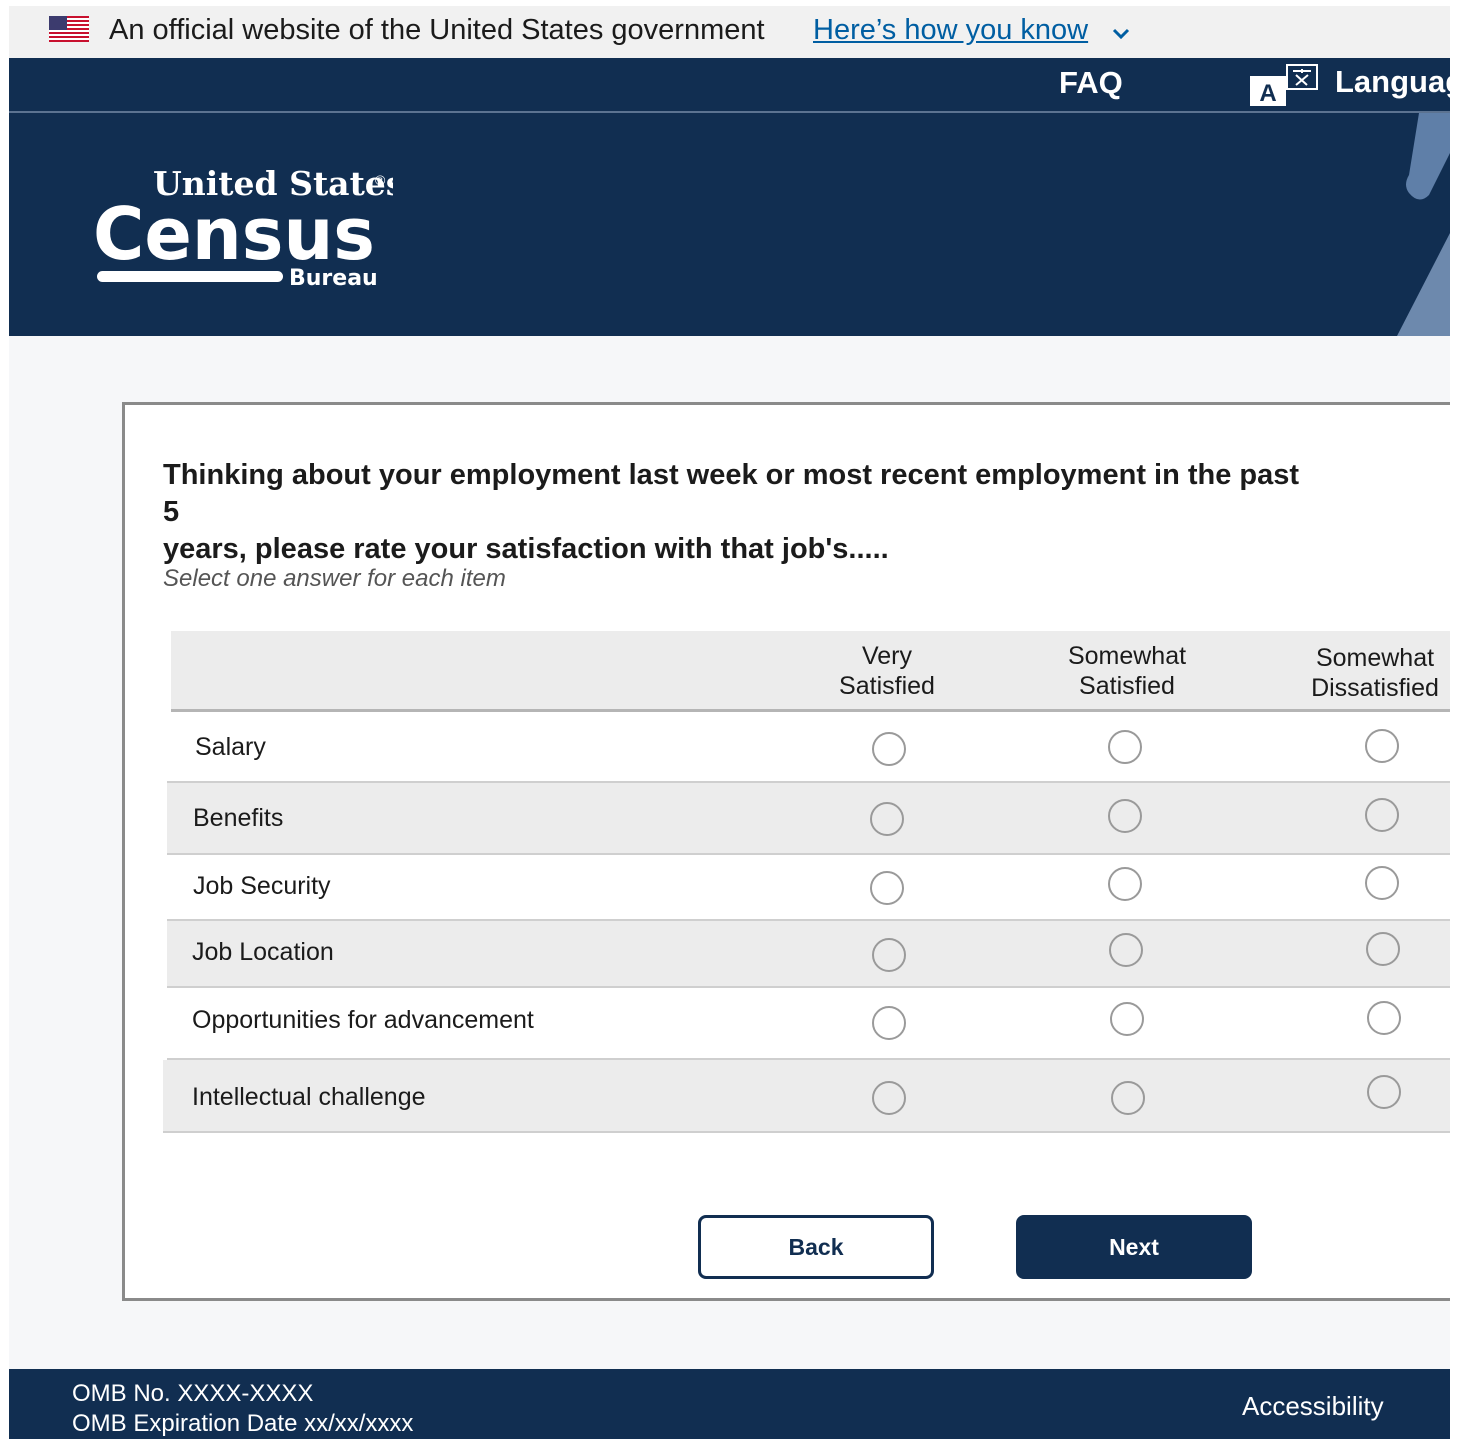 This screenshot has width=1462, height=1439. Describe the element at coordinates (808, 747) in the screenshot. I see `table-row-salary: Salary` at that location.